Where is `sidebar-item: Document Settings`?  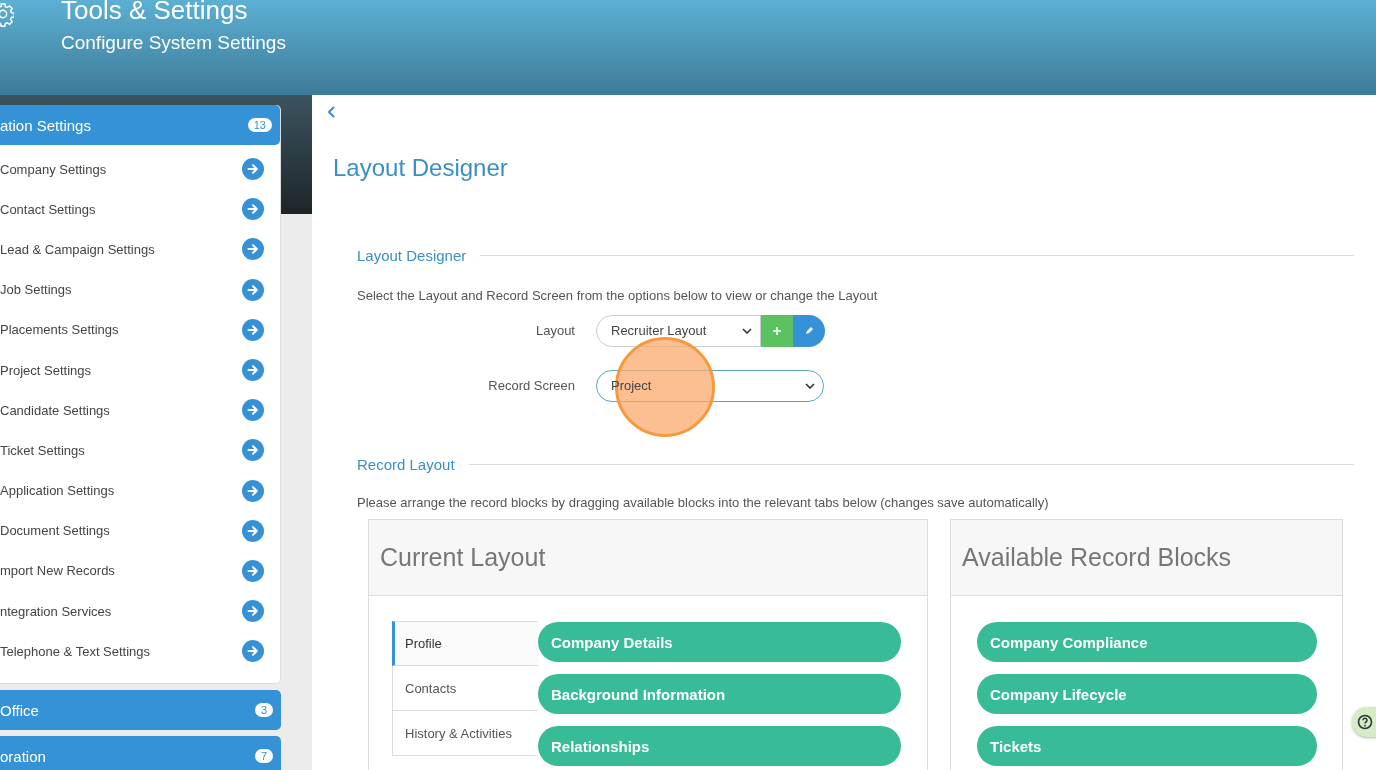 sidebar-item: Document Settings is located at coordinates (55, 531).